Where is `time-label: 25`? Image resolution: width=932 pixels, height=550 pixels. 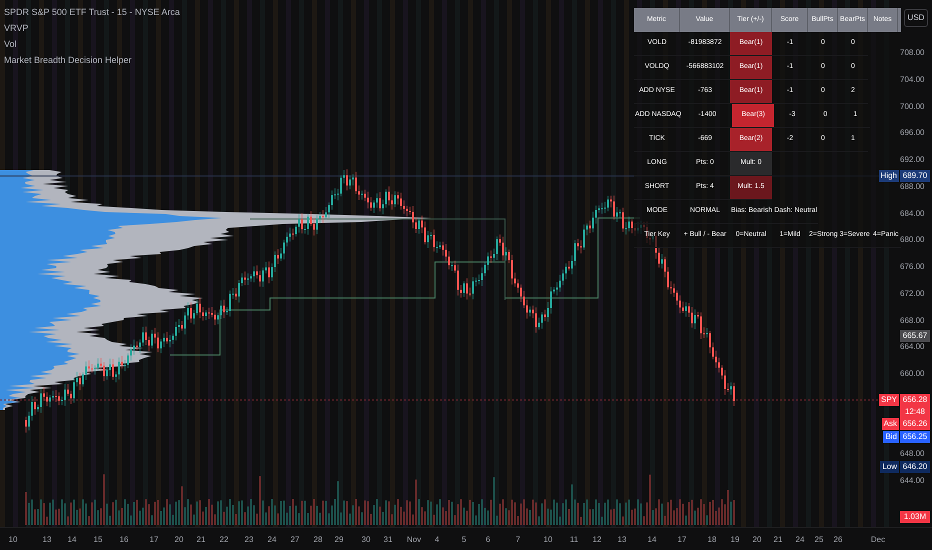
time-label: 25 is located at coordinates (819, 540).